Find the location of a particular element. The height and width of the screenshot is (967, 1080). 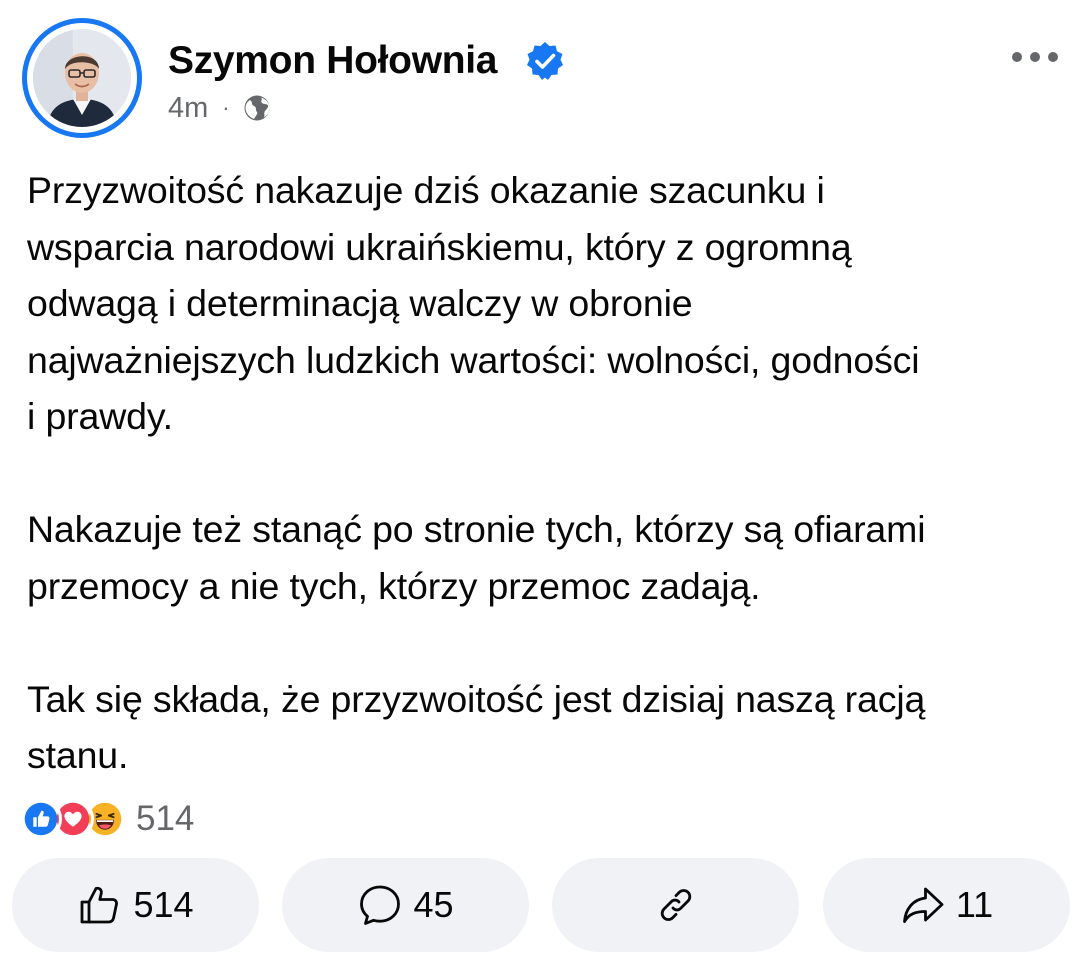

post-meta: 4m · is located at coordinates (220, 108).